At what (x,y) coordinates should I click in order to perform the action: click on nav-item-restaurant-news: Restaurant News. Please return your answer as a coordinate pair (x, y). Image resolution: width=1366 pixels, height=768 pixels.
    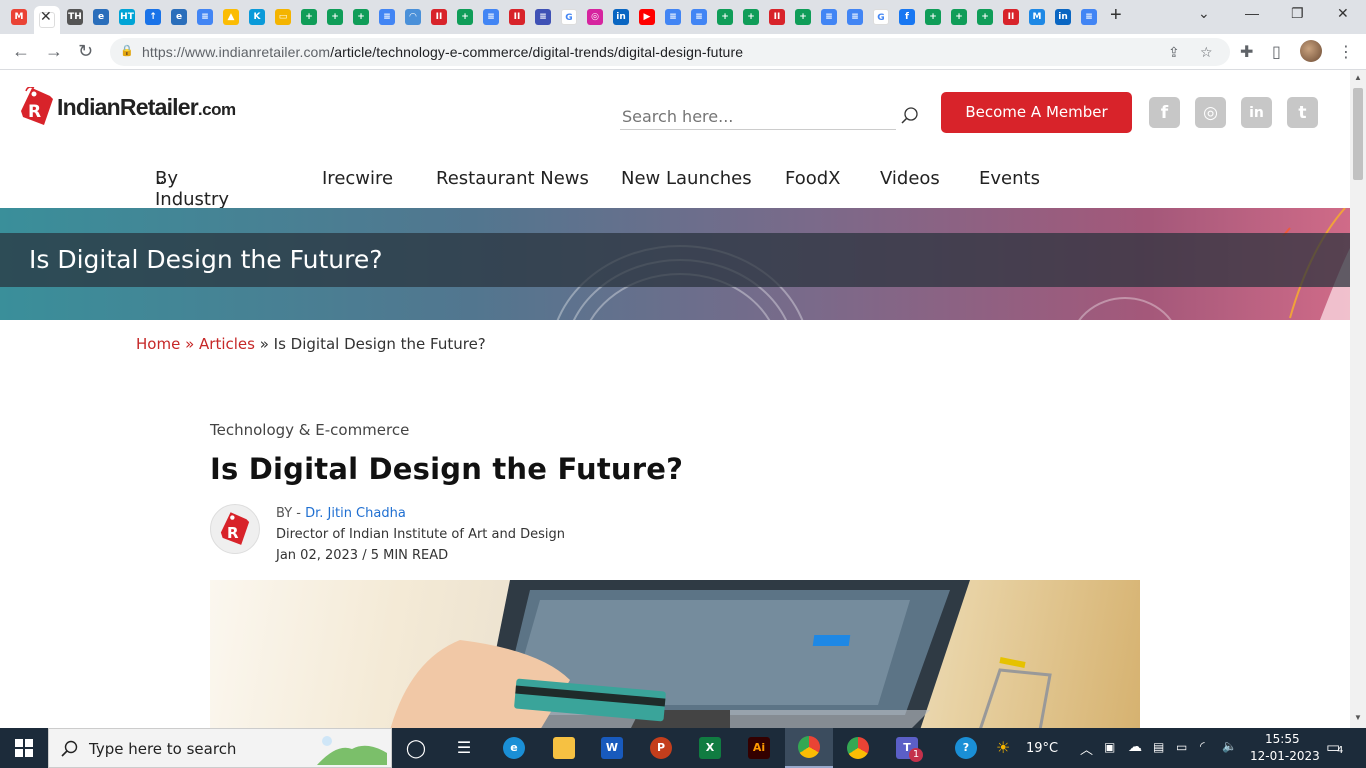
    Looking at the image, I should click on (512, 178).